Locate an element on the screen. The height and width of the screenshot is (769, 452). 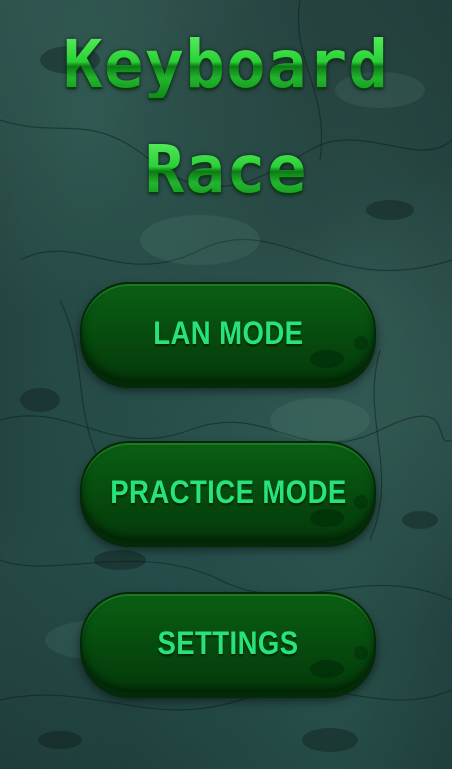
lan-mode-button: LAN MODE is located at coordinates (228, 333).